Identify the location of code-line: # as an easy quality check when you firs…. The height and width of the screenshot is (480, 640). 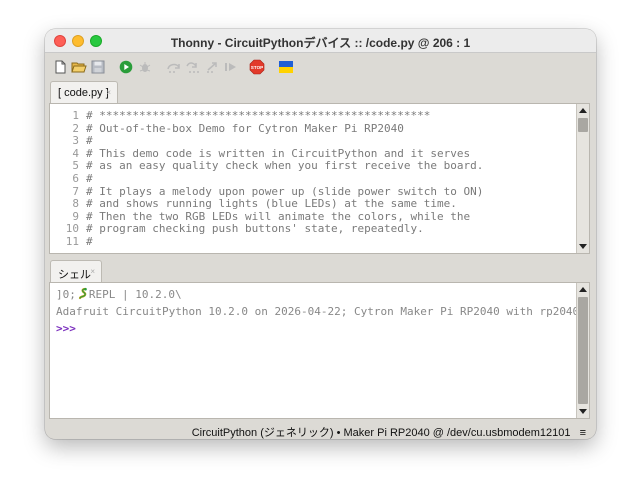
(328, 166).